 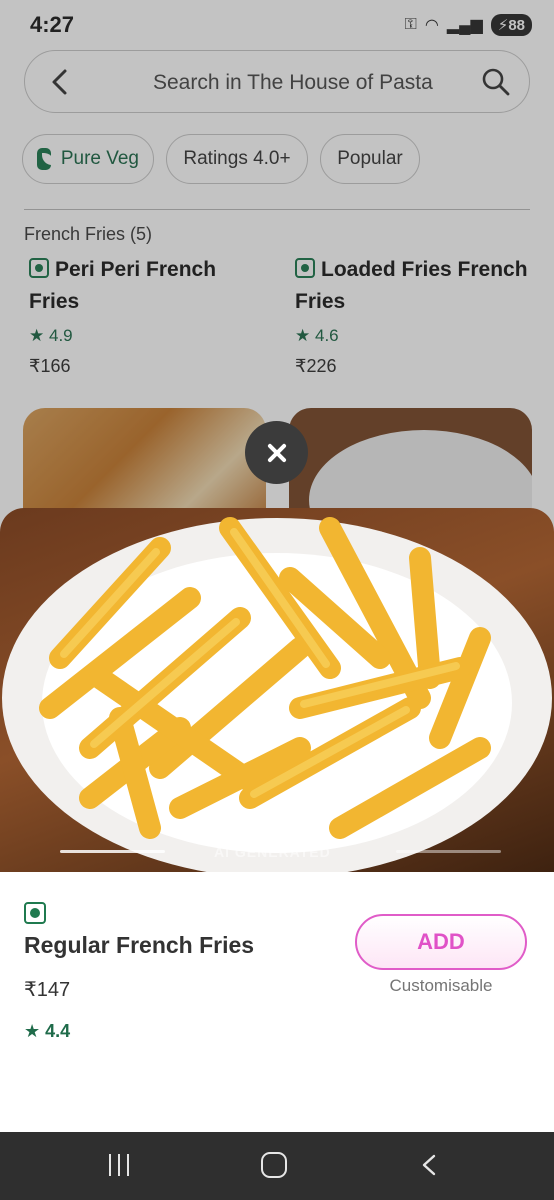 I want to click on customisable-label: Customisable, so click(x=441, y=985).